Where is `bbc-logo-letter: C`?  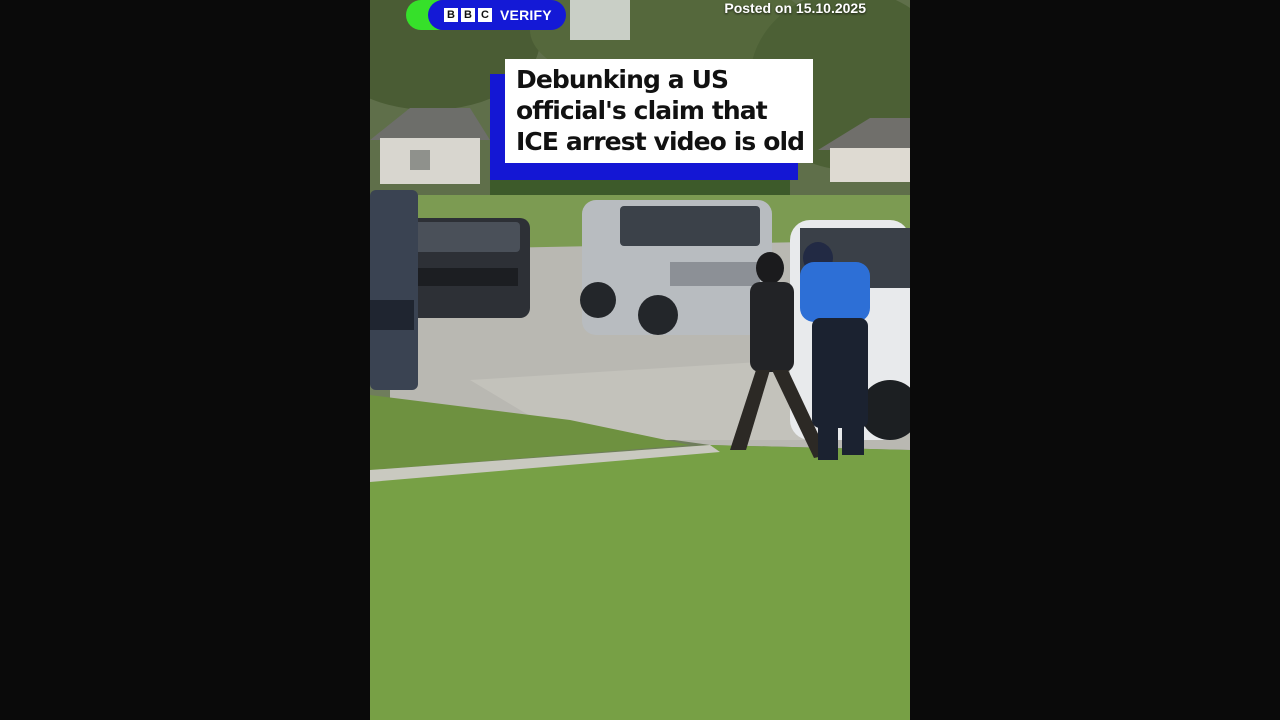 bbc-logo-letter: C is located at coordinates (485, 15).